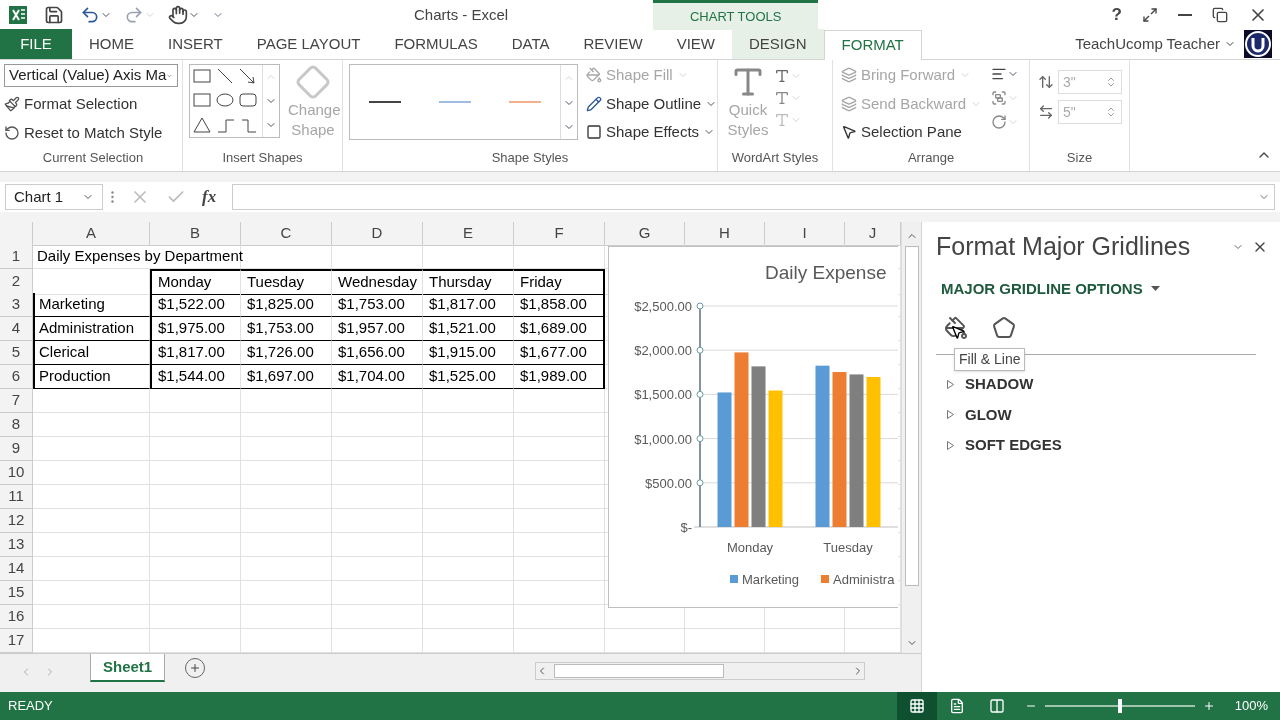  What do you see at coordinates (663, 439) in the screenshot?
I see `axis-tick-label: $1,000.00` at bounding box center [663, 439].